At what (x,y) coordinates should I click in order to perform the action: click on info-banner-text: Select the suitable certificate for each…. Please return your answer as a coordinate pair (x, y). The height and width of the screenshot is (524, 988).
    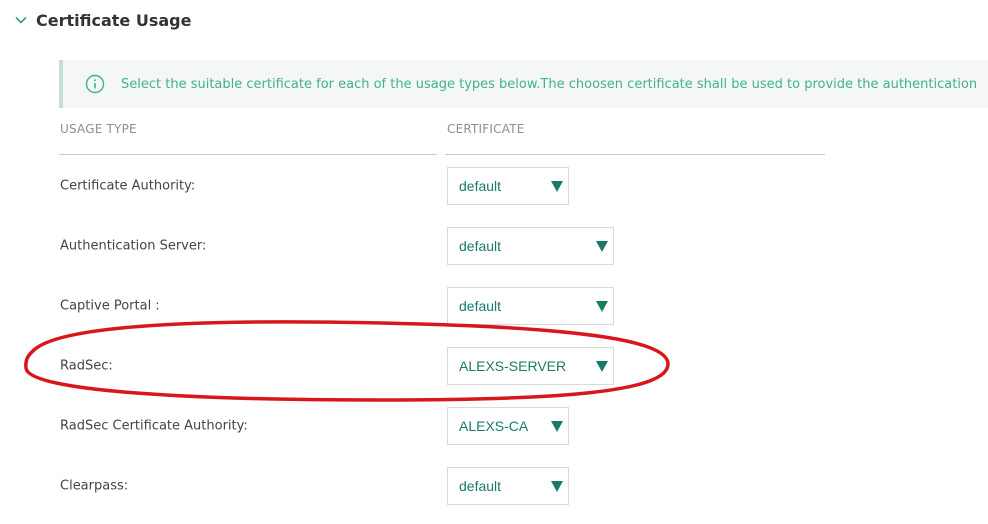
    Looking at the image, I should click on (549, 84).